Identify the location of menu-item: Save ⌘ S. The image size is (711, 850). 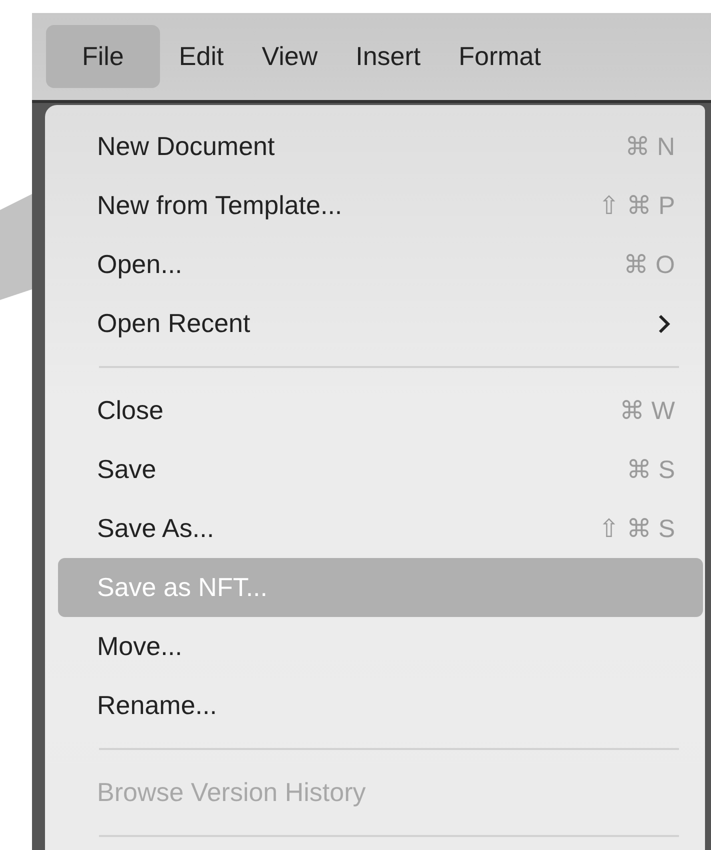
(380, 469).